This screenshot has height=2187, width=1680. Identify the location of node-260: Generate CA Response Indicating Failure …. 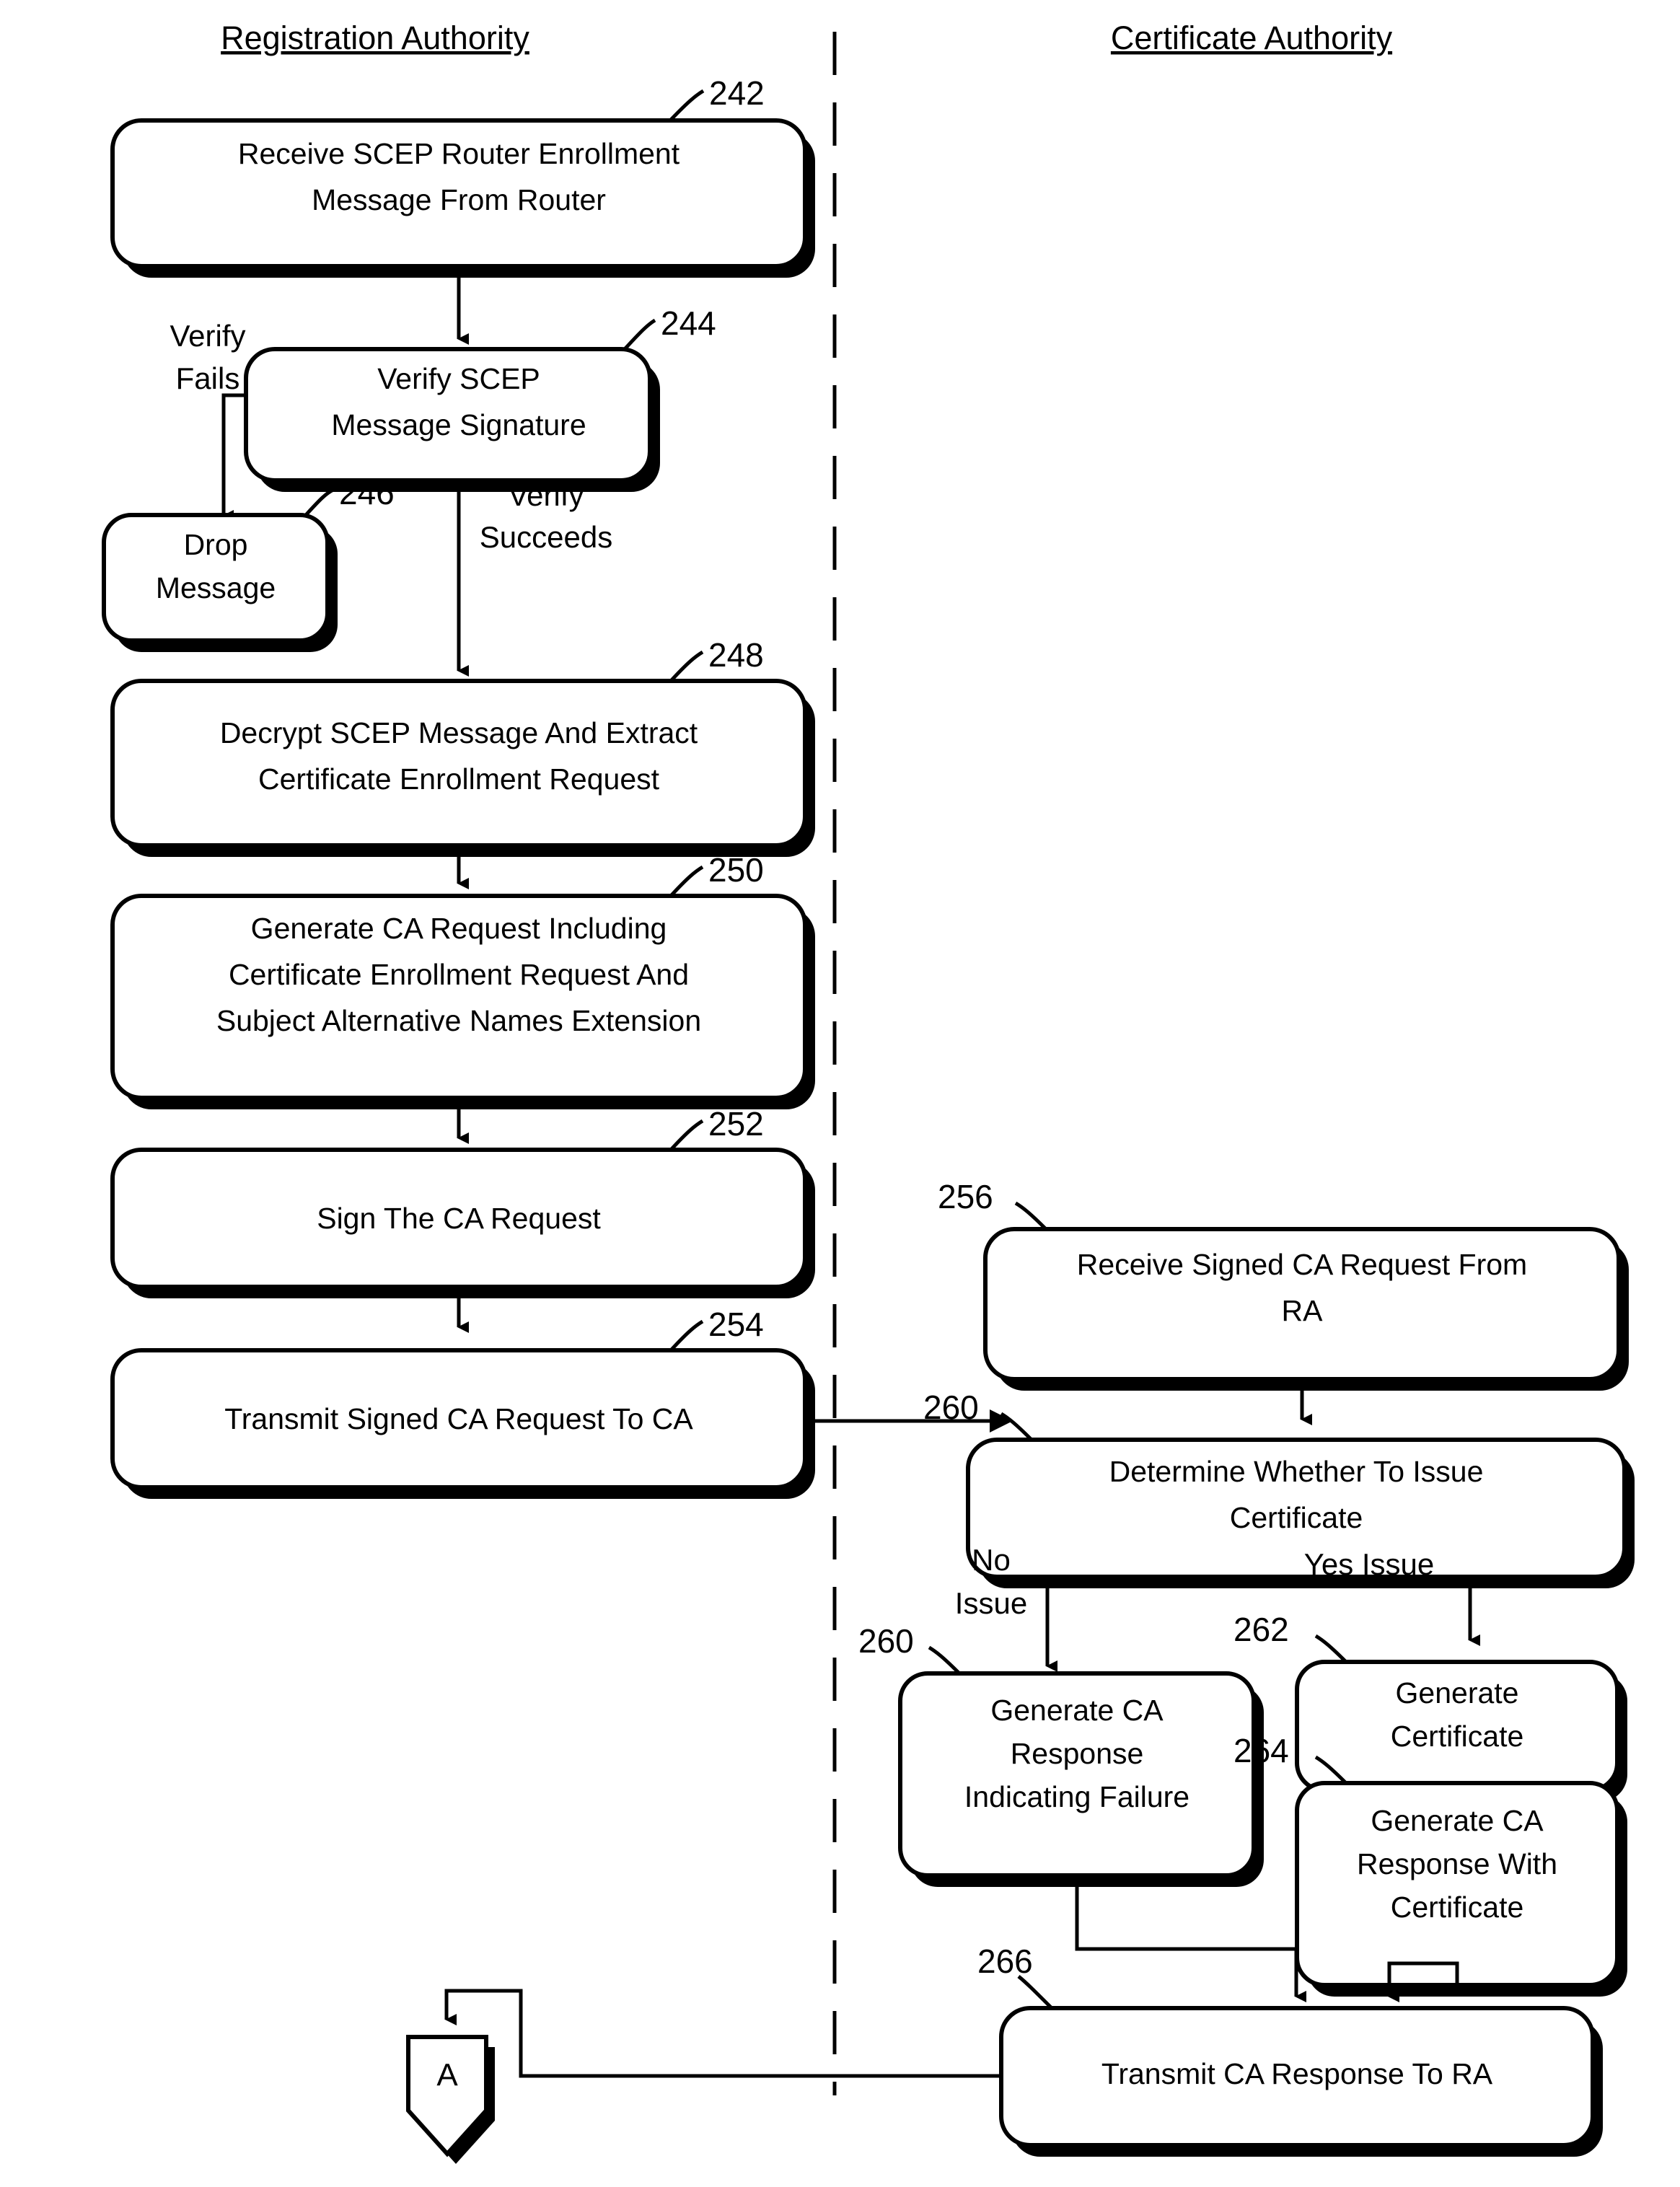
(1061, 1755).